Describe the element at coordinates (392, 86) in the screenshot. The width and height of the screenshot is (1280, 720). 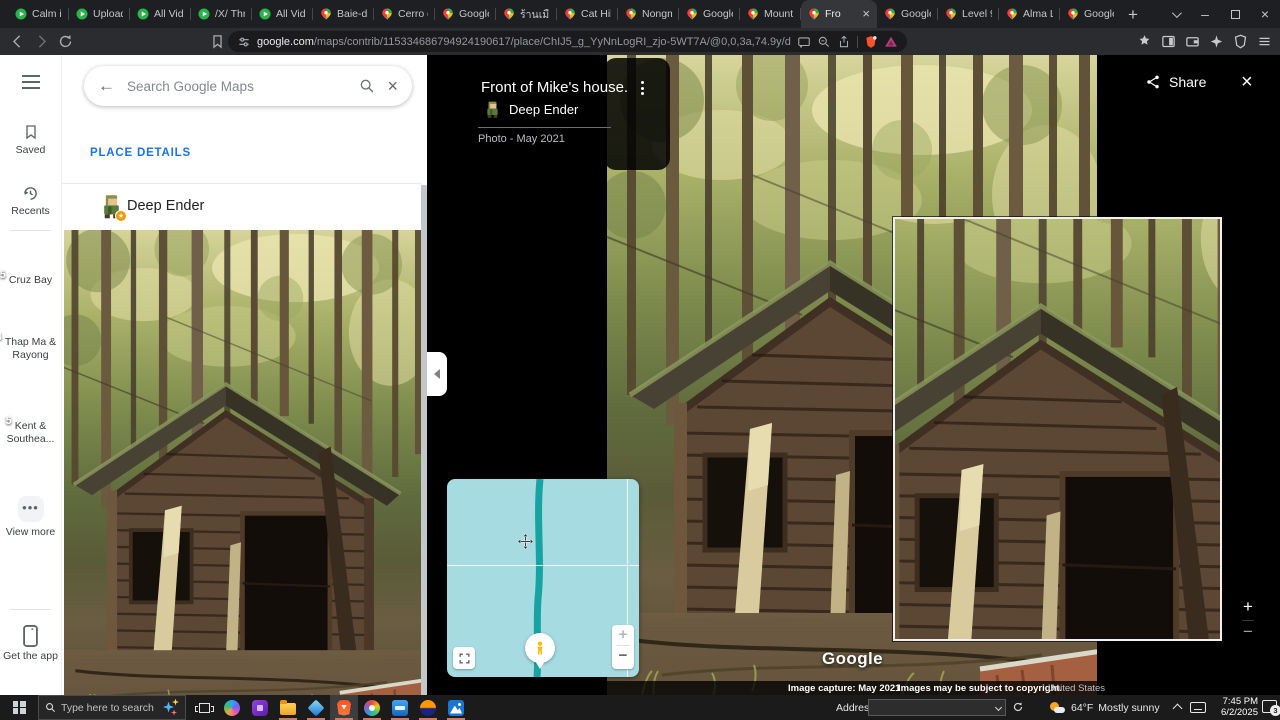
I see `search-close-icon: ×` at that location.